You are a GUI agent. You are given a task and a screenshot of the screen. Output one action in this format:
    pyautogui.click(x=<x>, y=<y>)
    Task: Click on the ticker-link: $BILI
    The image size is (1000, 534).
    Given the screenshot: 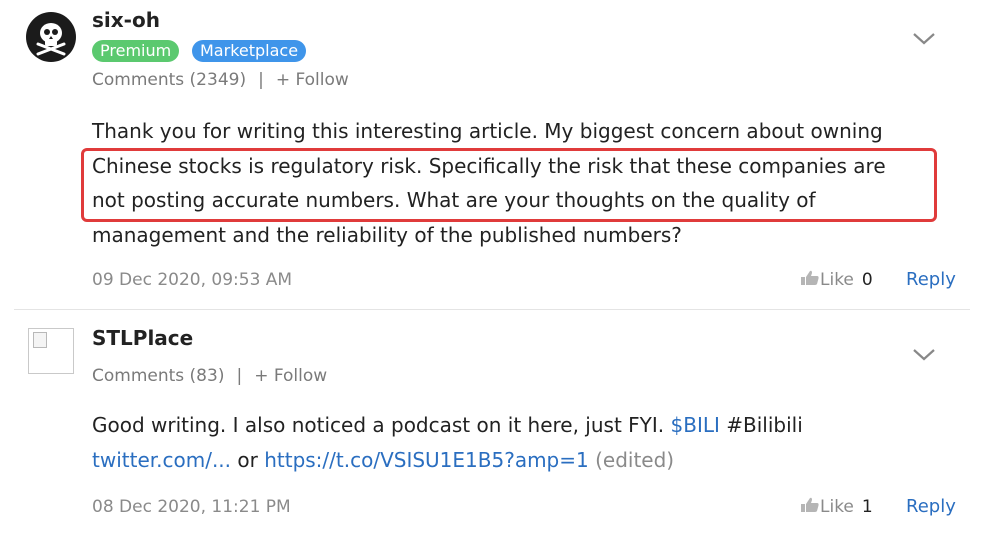 What is the action you would take?
    pyautogui.click(x=695, y=425)
    